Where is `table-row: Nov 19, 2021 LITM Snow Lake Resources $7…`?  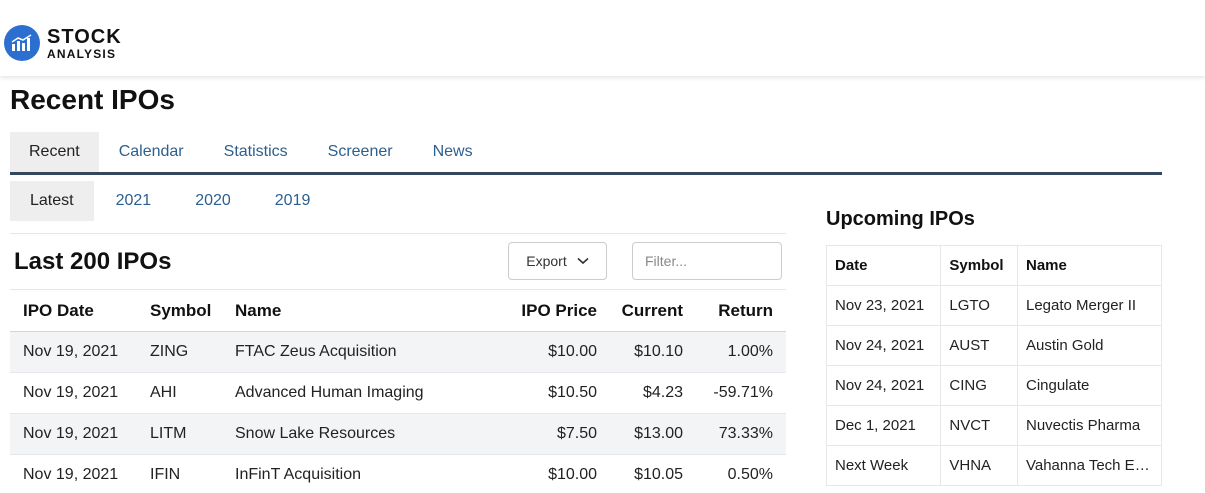
table-row: Nov 19, 2021 LITM Snow Lake Resources $7… is located at coordinates (398, 434).